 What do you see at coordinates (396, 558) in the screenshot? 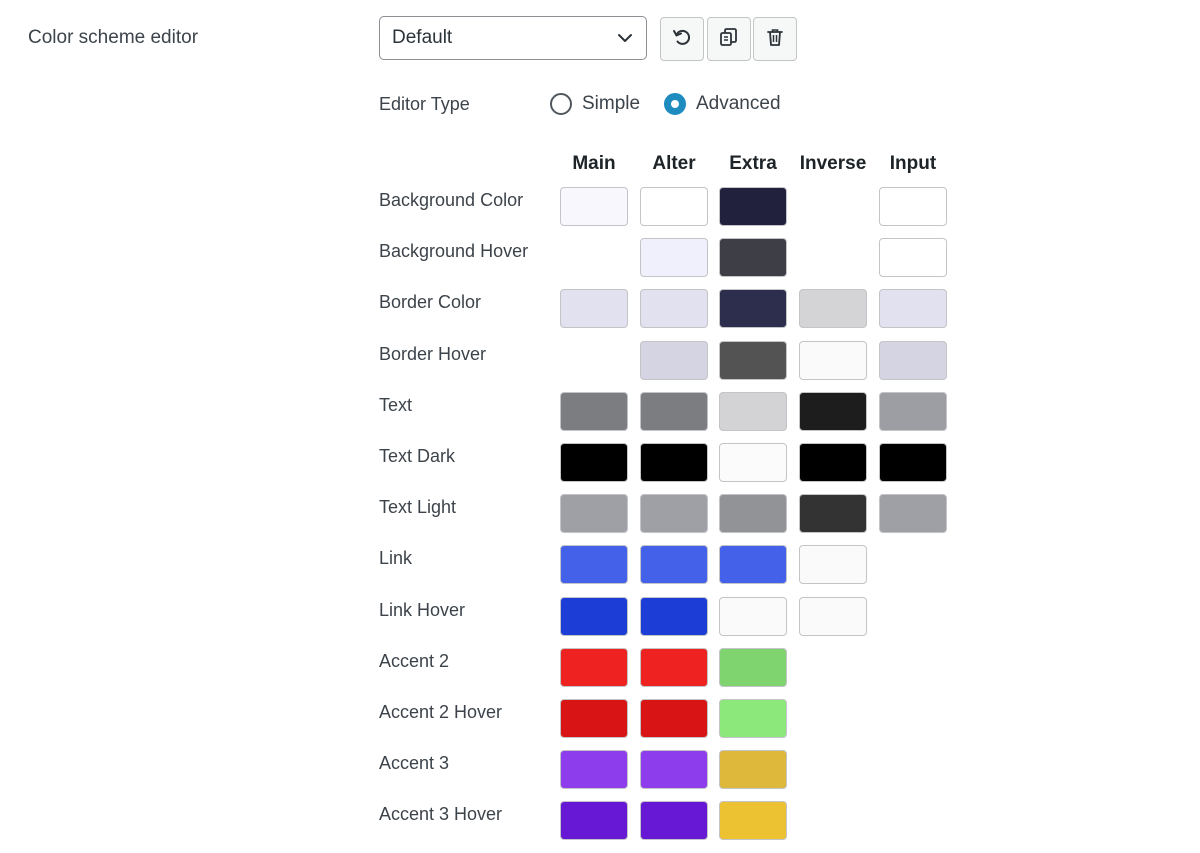
I see `row-label: Link` at bounding box center [396, 558].